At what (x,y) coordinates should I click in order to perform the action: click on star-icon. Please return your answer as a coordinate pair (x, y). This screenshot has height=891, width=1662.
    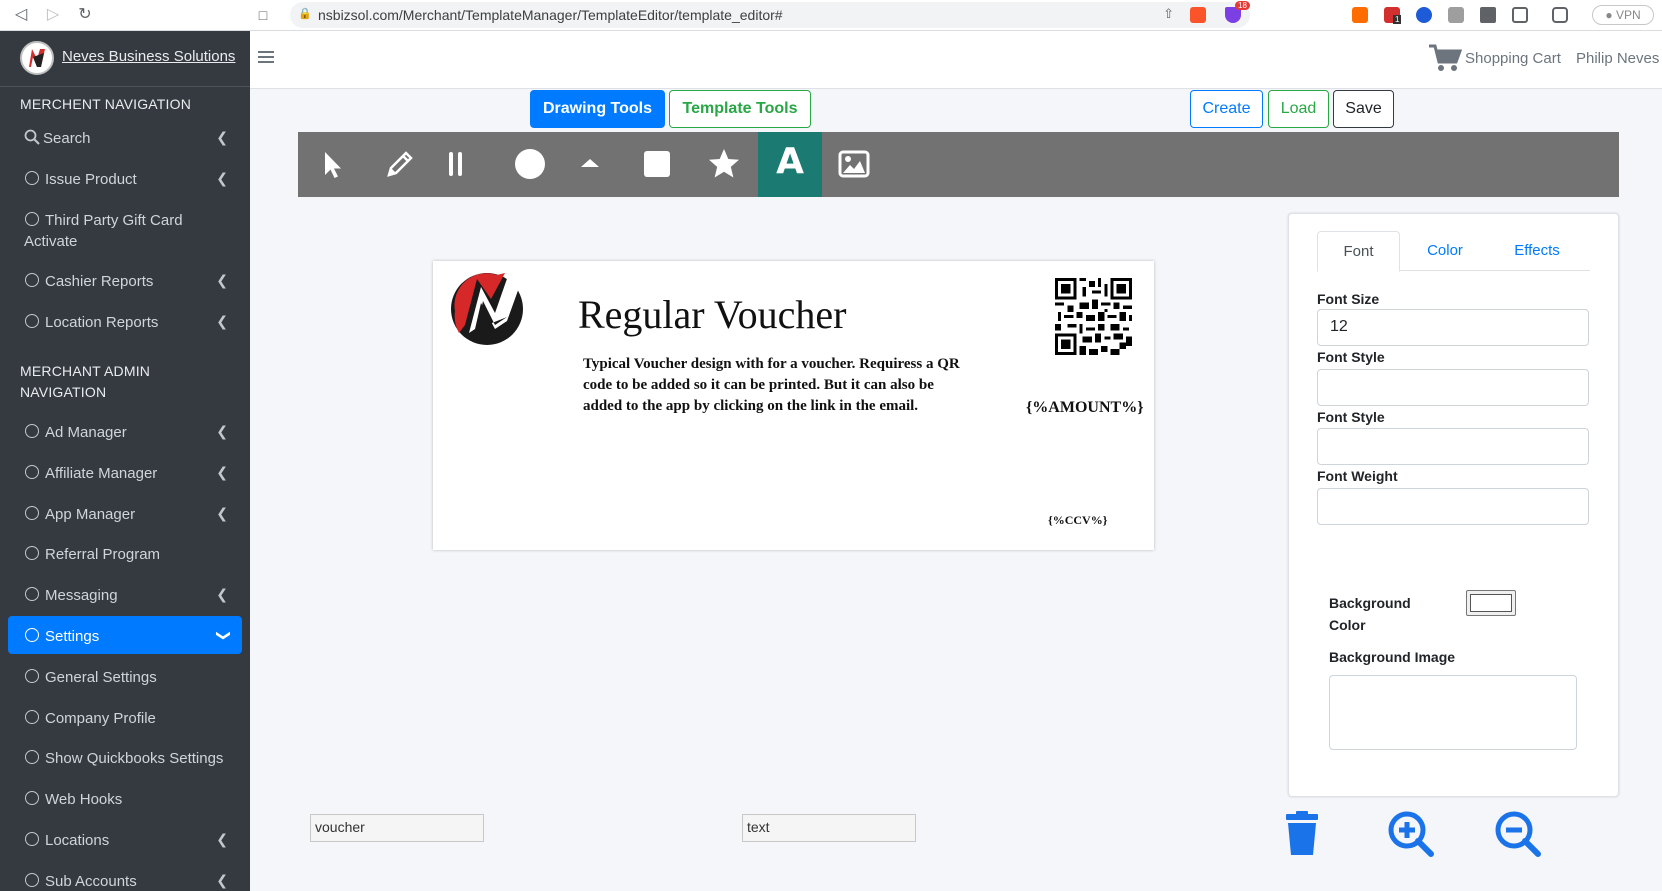
    Looking at the image, I should click on (724, 163).